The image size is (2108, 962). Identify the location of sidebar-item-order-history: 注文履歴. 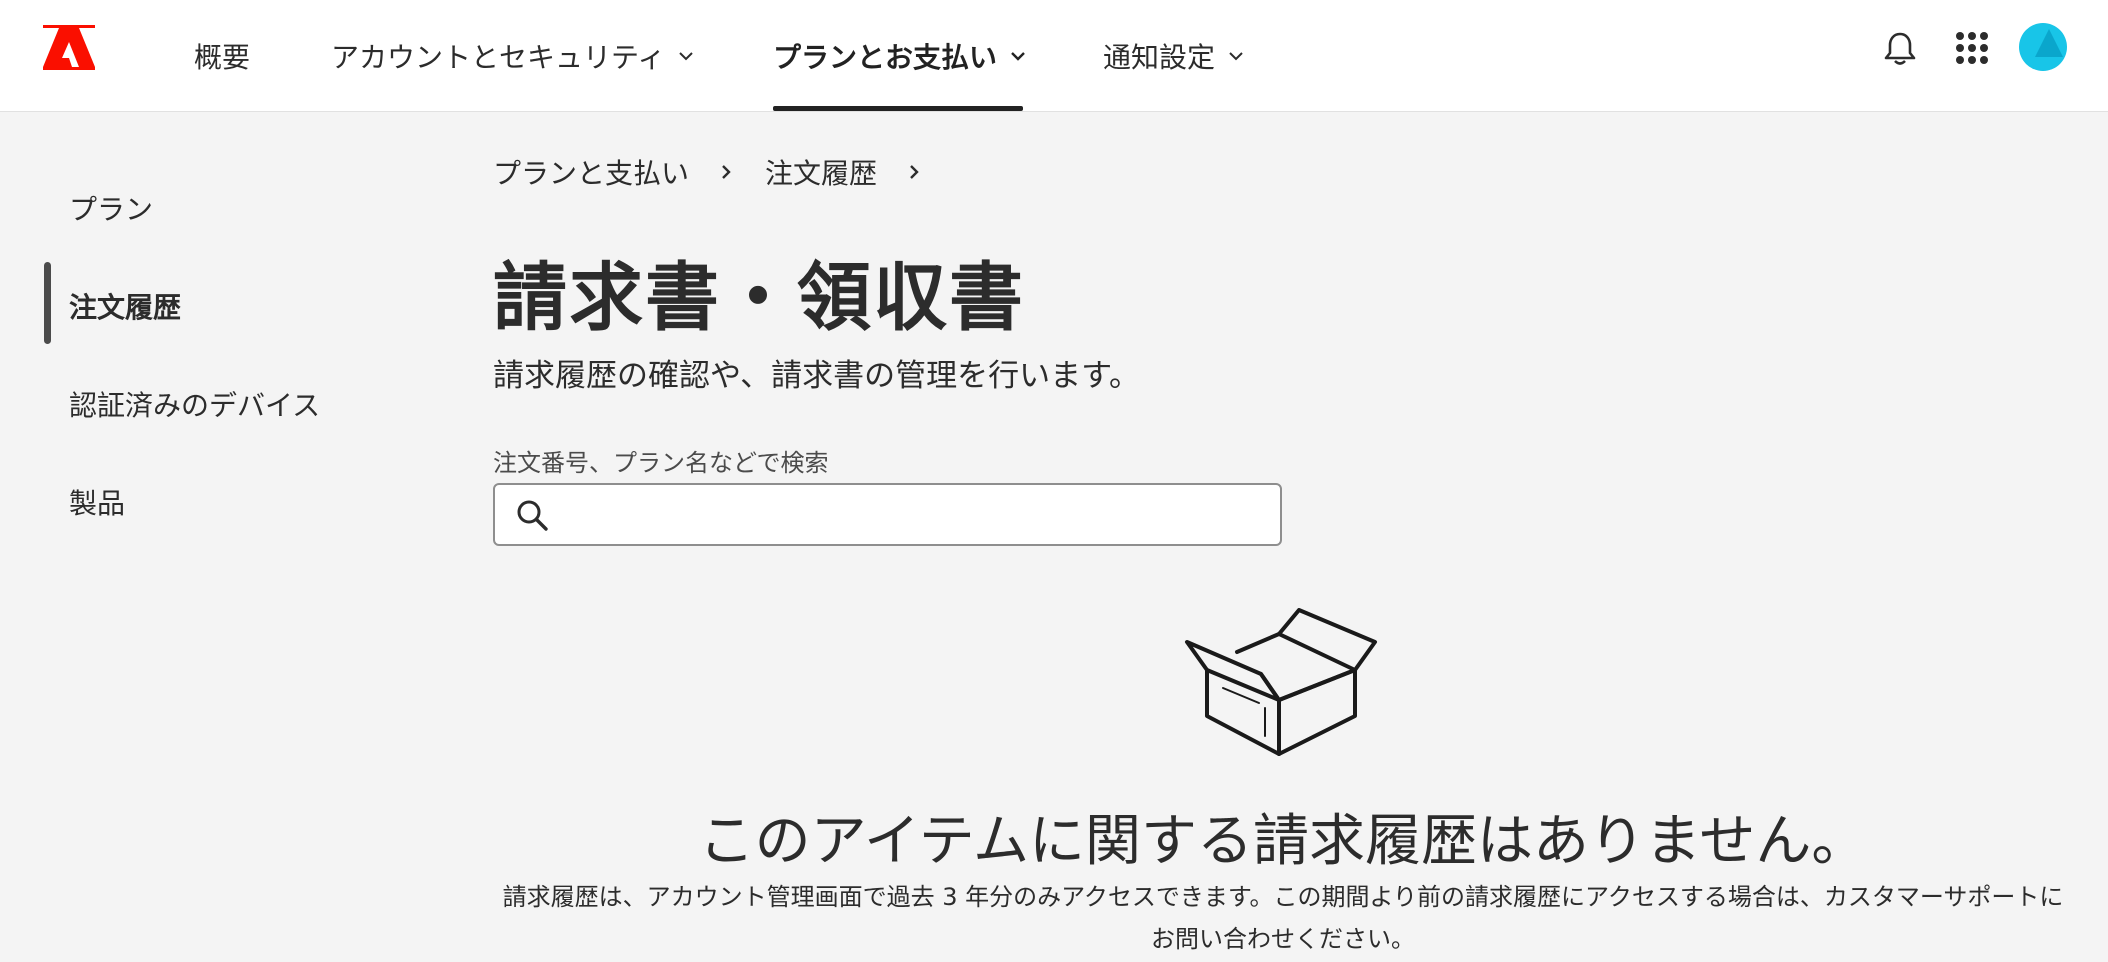
(125, 306).